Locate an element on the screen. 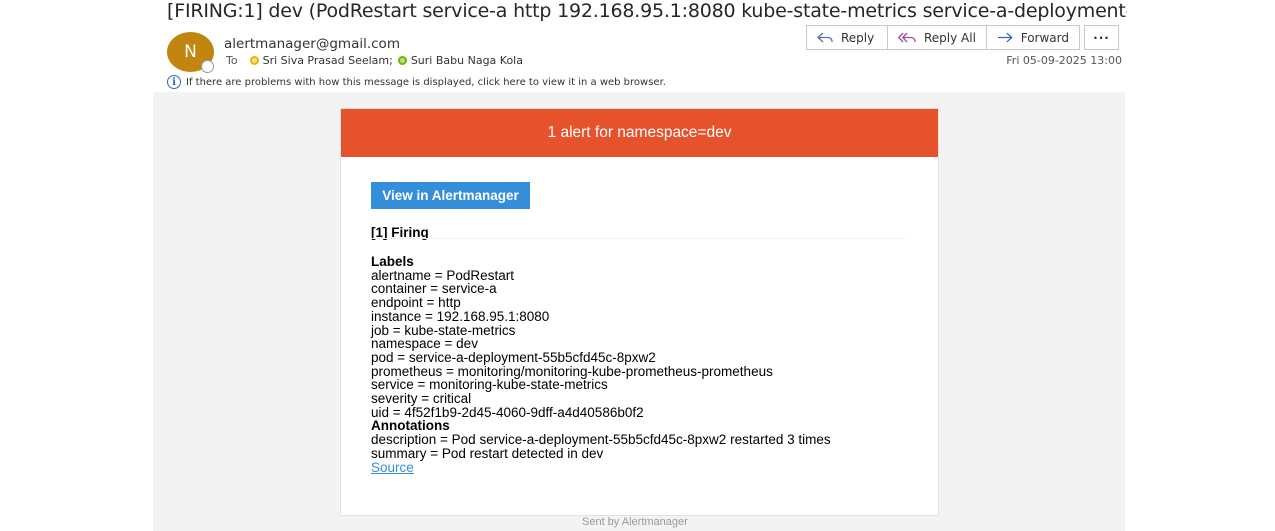 The image size is (1275, 531). label-line: namespace = dev is located at coordinates (424, 344).